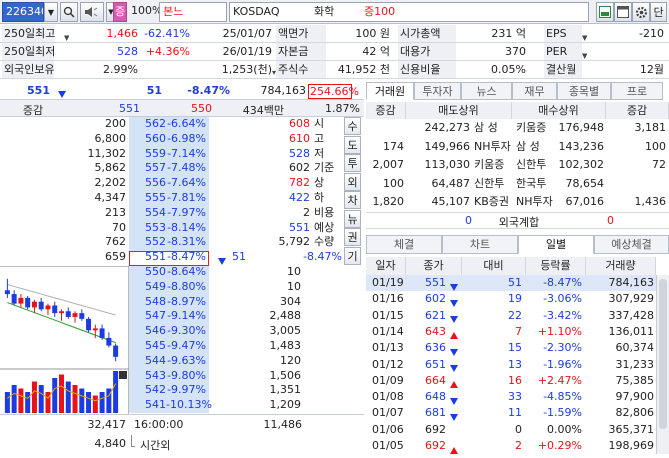 This screenshot has width=669, height=458. Describe the element at coordinates (51, 12) in the screenshot. I see `code-dropdown-icon: ▼` at that location.